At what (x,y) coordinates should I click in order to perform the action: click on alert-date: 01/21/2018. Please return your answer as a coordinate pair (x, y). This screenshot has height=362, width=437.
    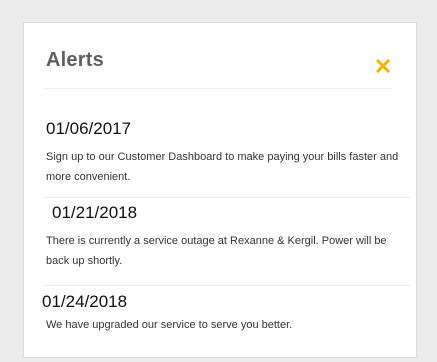
    Looking at the image, I should click on (95, 212).